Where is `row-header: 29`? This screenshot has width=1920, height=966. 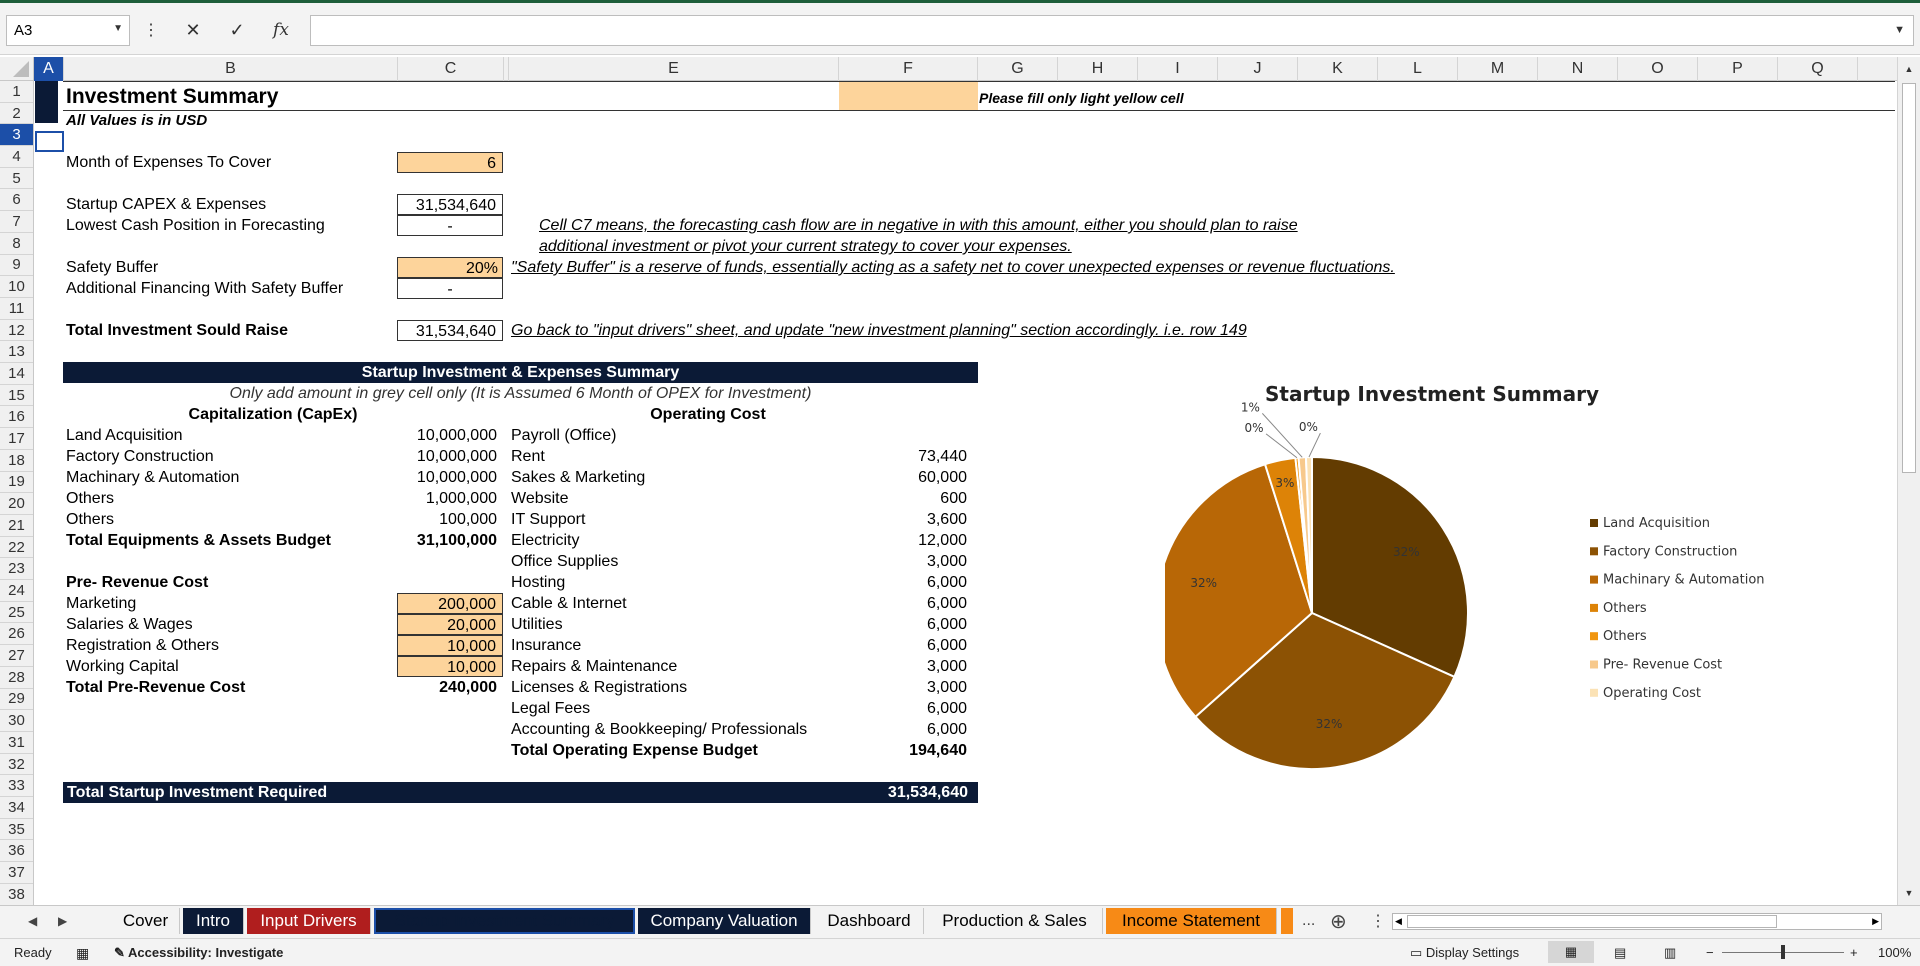 row-header: 29 is located at coordinates (16, 700).